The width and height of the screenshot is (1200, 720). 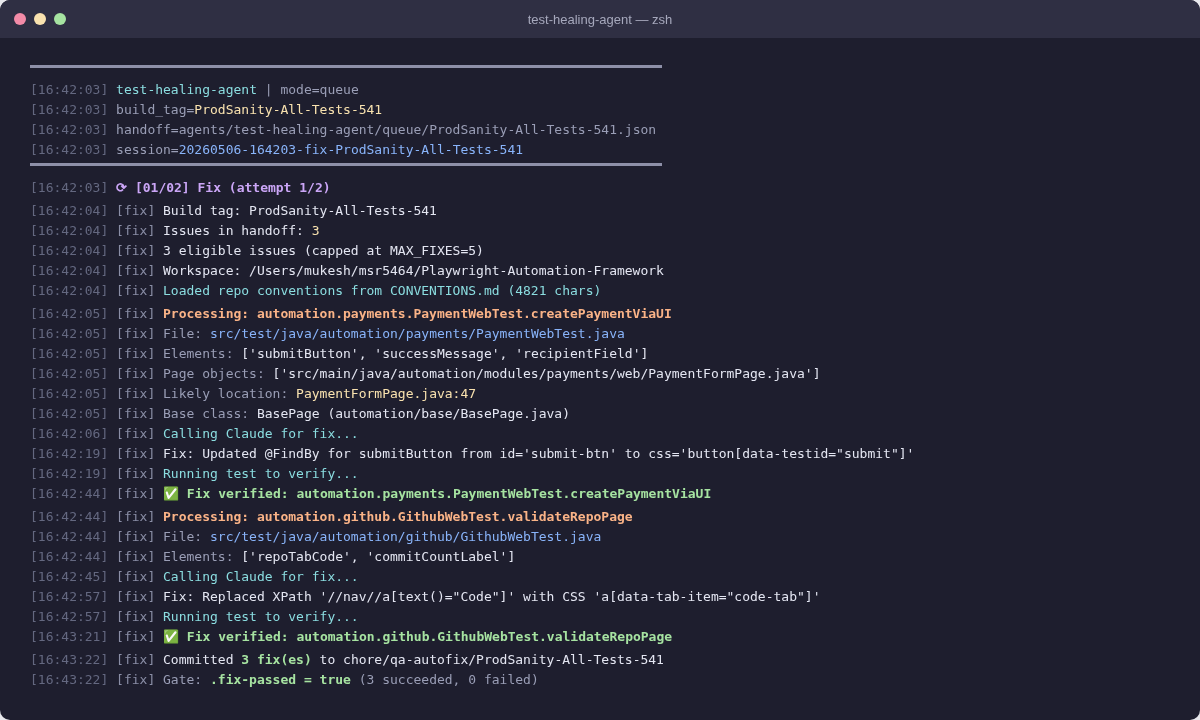 I want to click on log-message: Elements: ['submitButton', 'successMessage', 'recipientField'], so click(x=406, y=354).